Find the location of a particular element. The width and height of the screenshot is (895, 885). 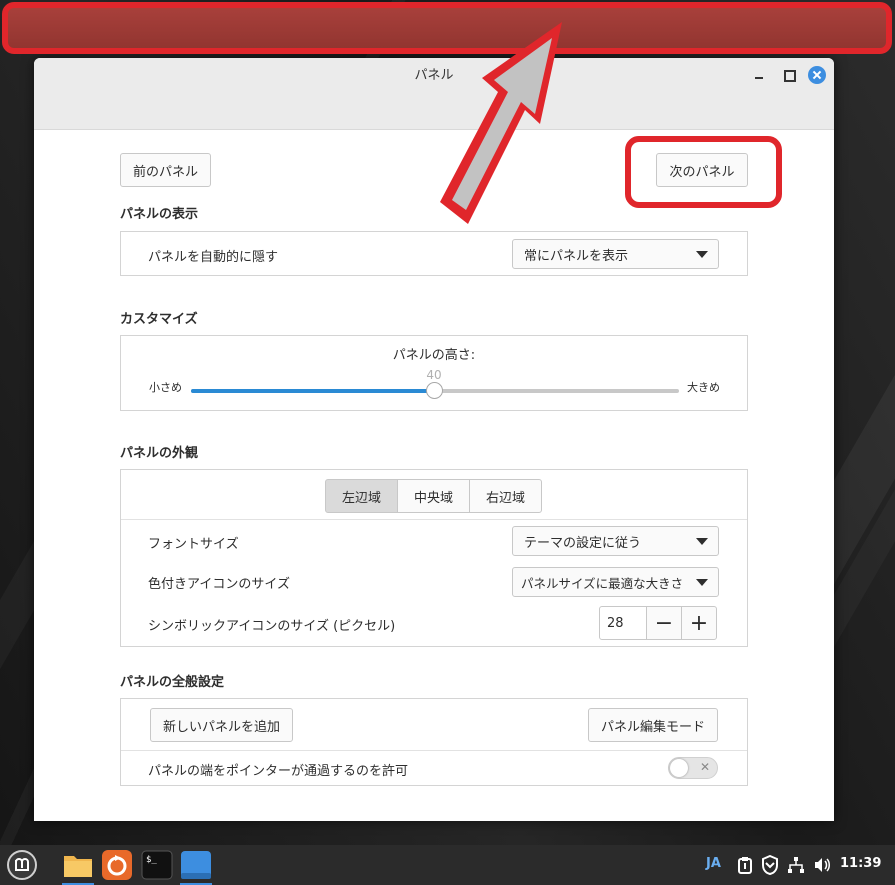

panel-height-slider is located at coordinates (435, 390).